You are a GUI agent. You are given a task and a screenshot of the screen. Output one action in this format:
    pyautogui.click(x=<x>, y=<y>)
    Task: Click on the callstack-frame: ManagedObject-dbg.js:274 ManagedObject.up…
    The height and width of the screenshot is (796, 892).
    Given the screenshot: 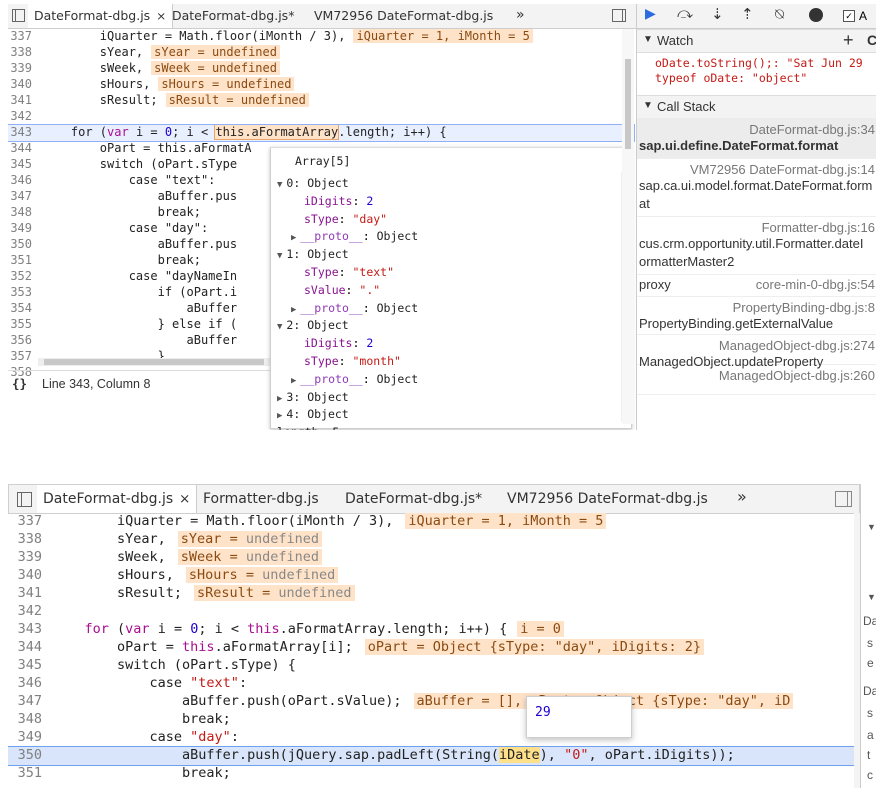 What is the action you would take?
    pyautogui.click(x=756, y=351)
    